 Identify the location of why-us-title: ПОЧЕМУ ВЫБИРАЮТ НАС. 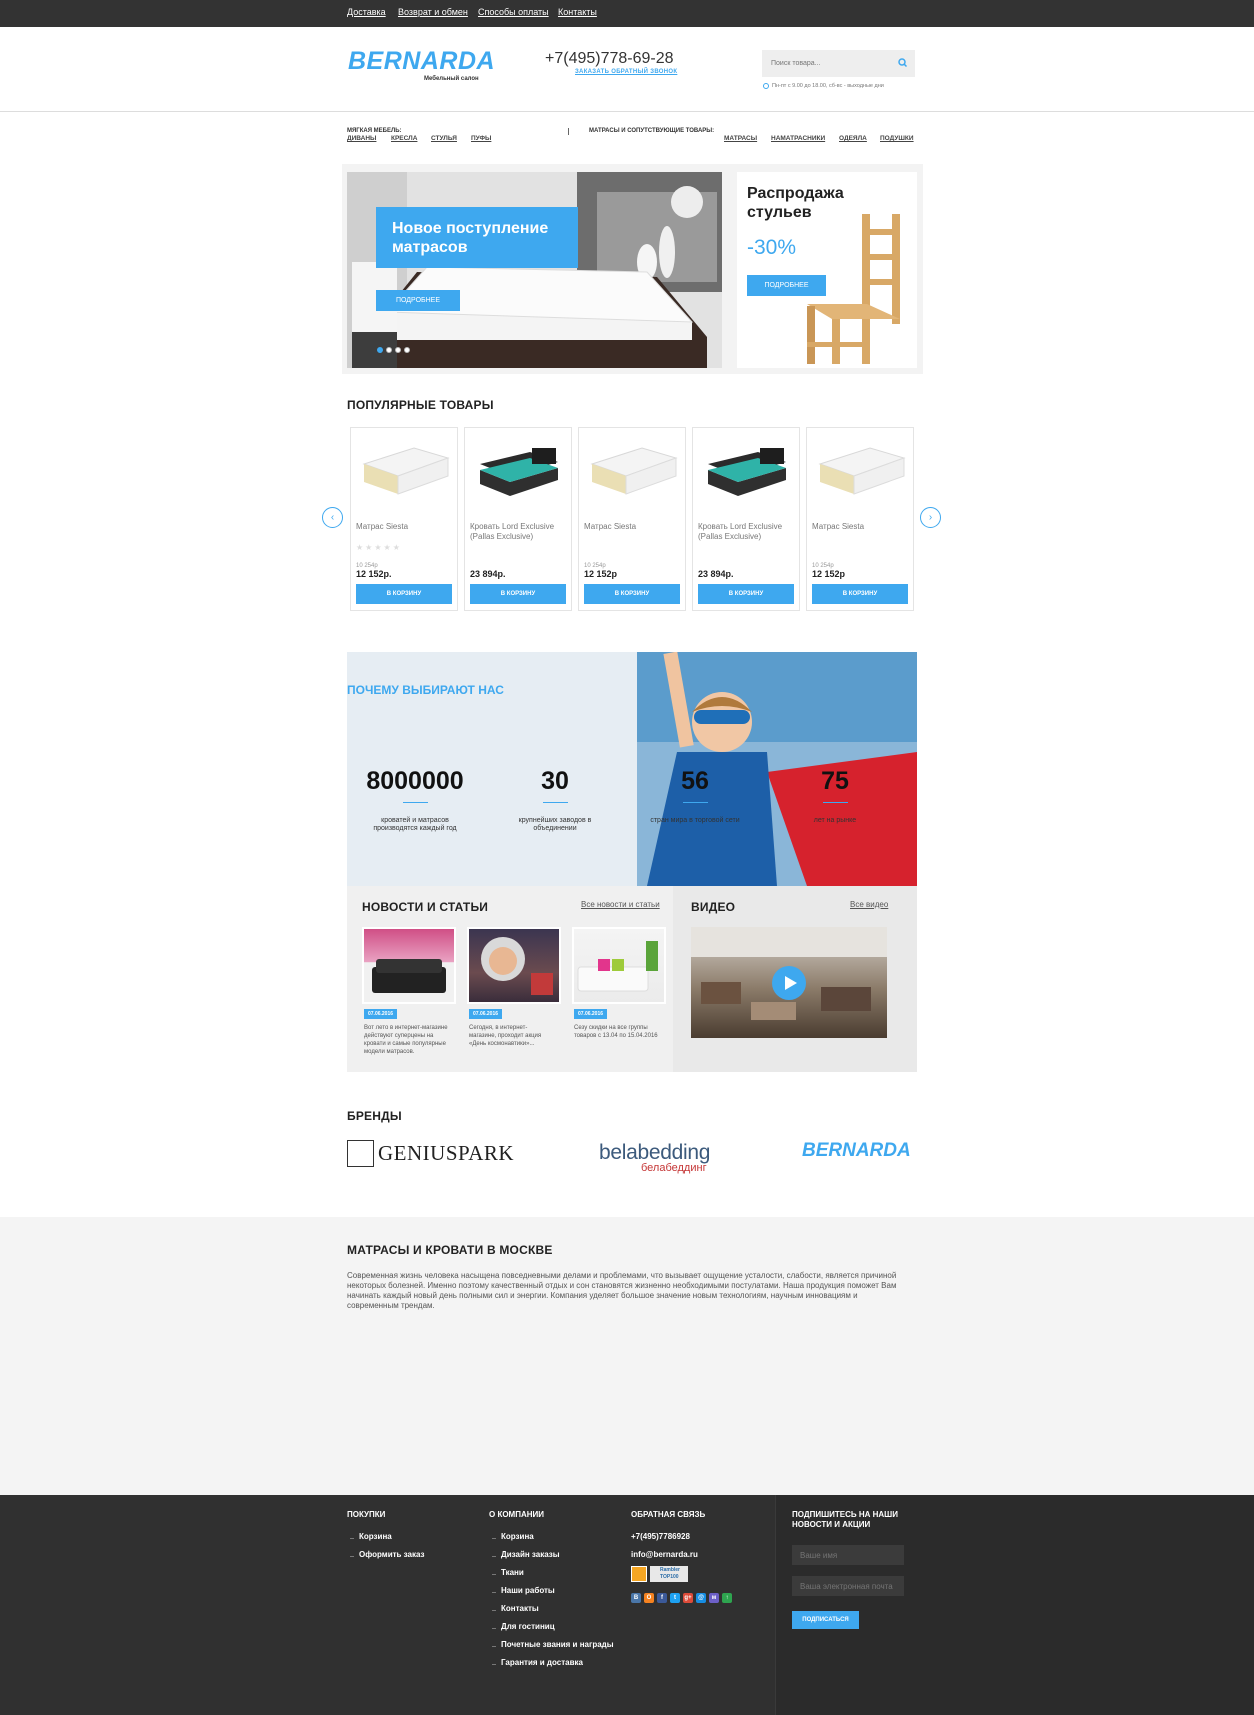
(425, 690).